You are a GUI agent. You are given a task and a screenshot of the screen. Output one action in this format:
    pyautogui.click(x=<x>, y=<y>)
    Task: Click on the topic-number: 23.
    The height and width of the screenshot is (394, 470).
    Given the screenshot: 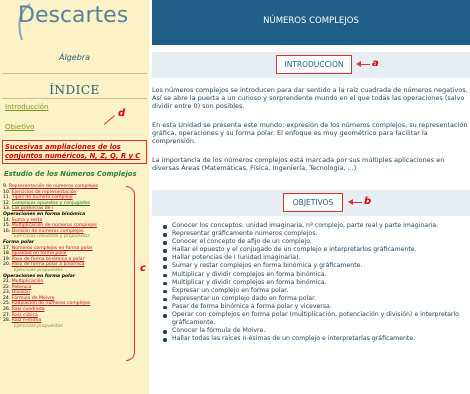 What is the action you would take?
    pyautogui.click(x=7, y=293)
    